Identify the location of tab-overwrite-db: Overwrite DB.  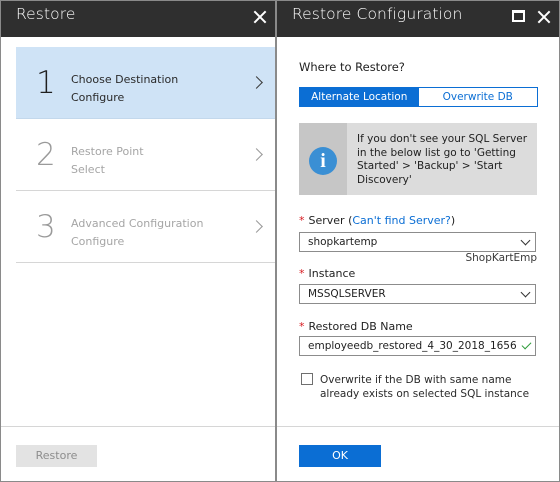
(477, 97).